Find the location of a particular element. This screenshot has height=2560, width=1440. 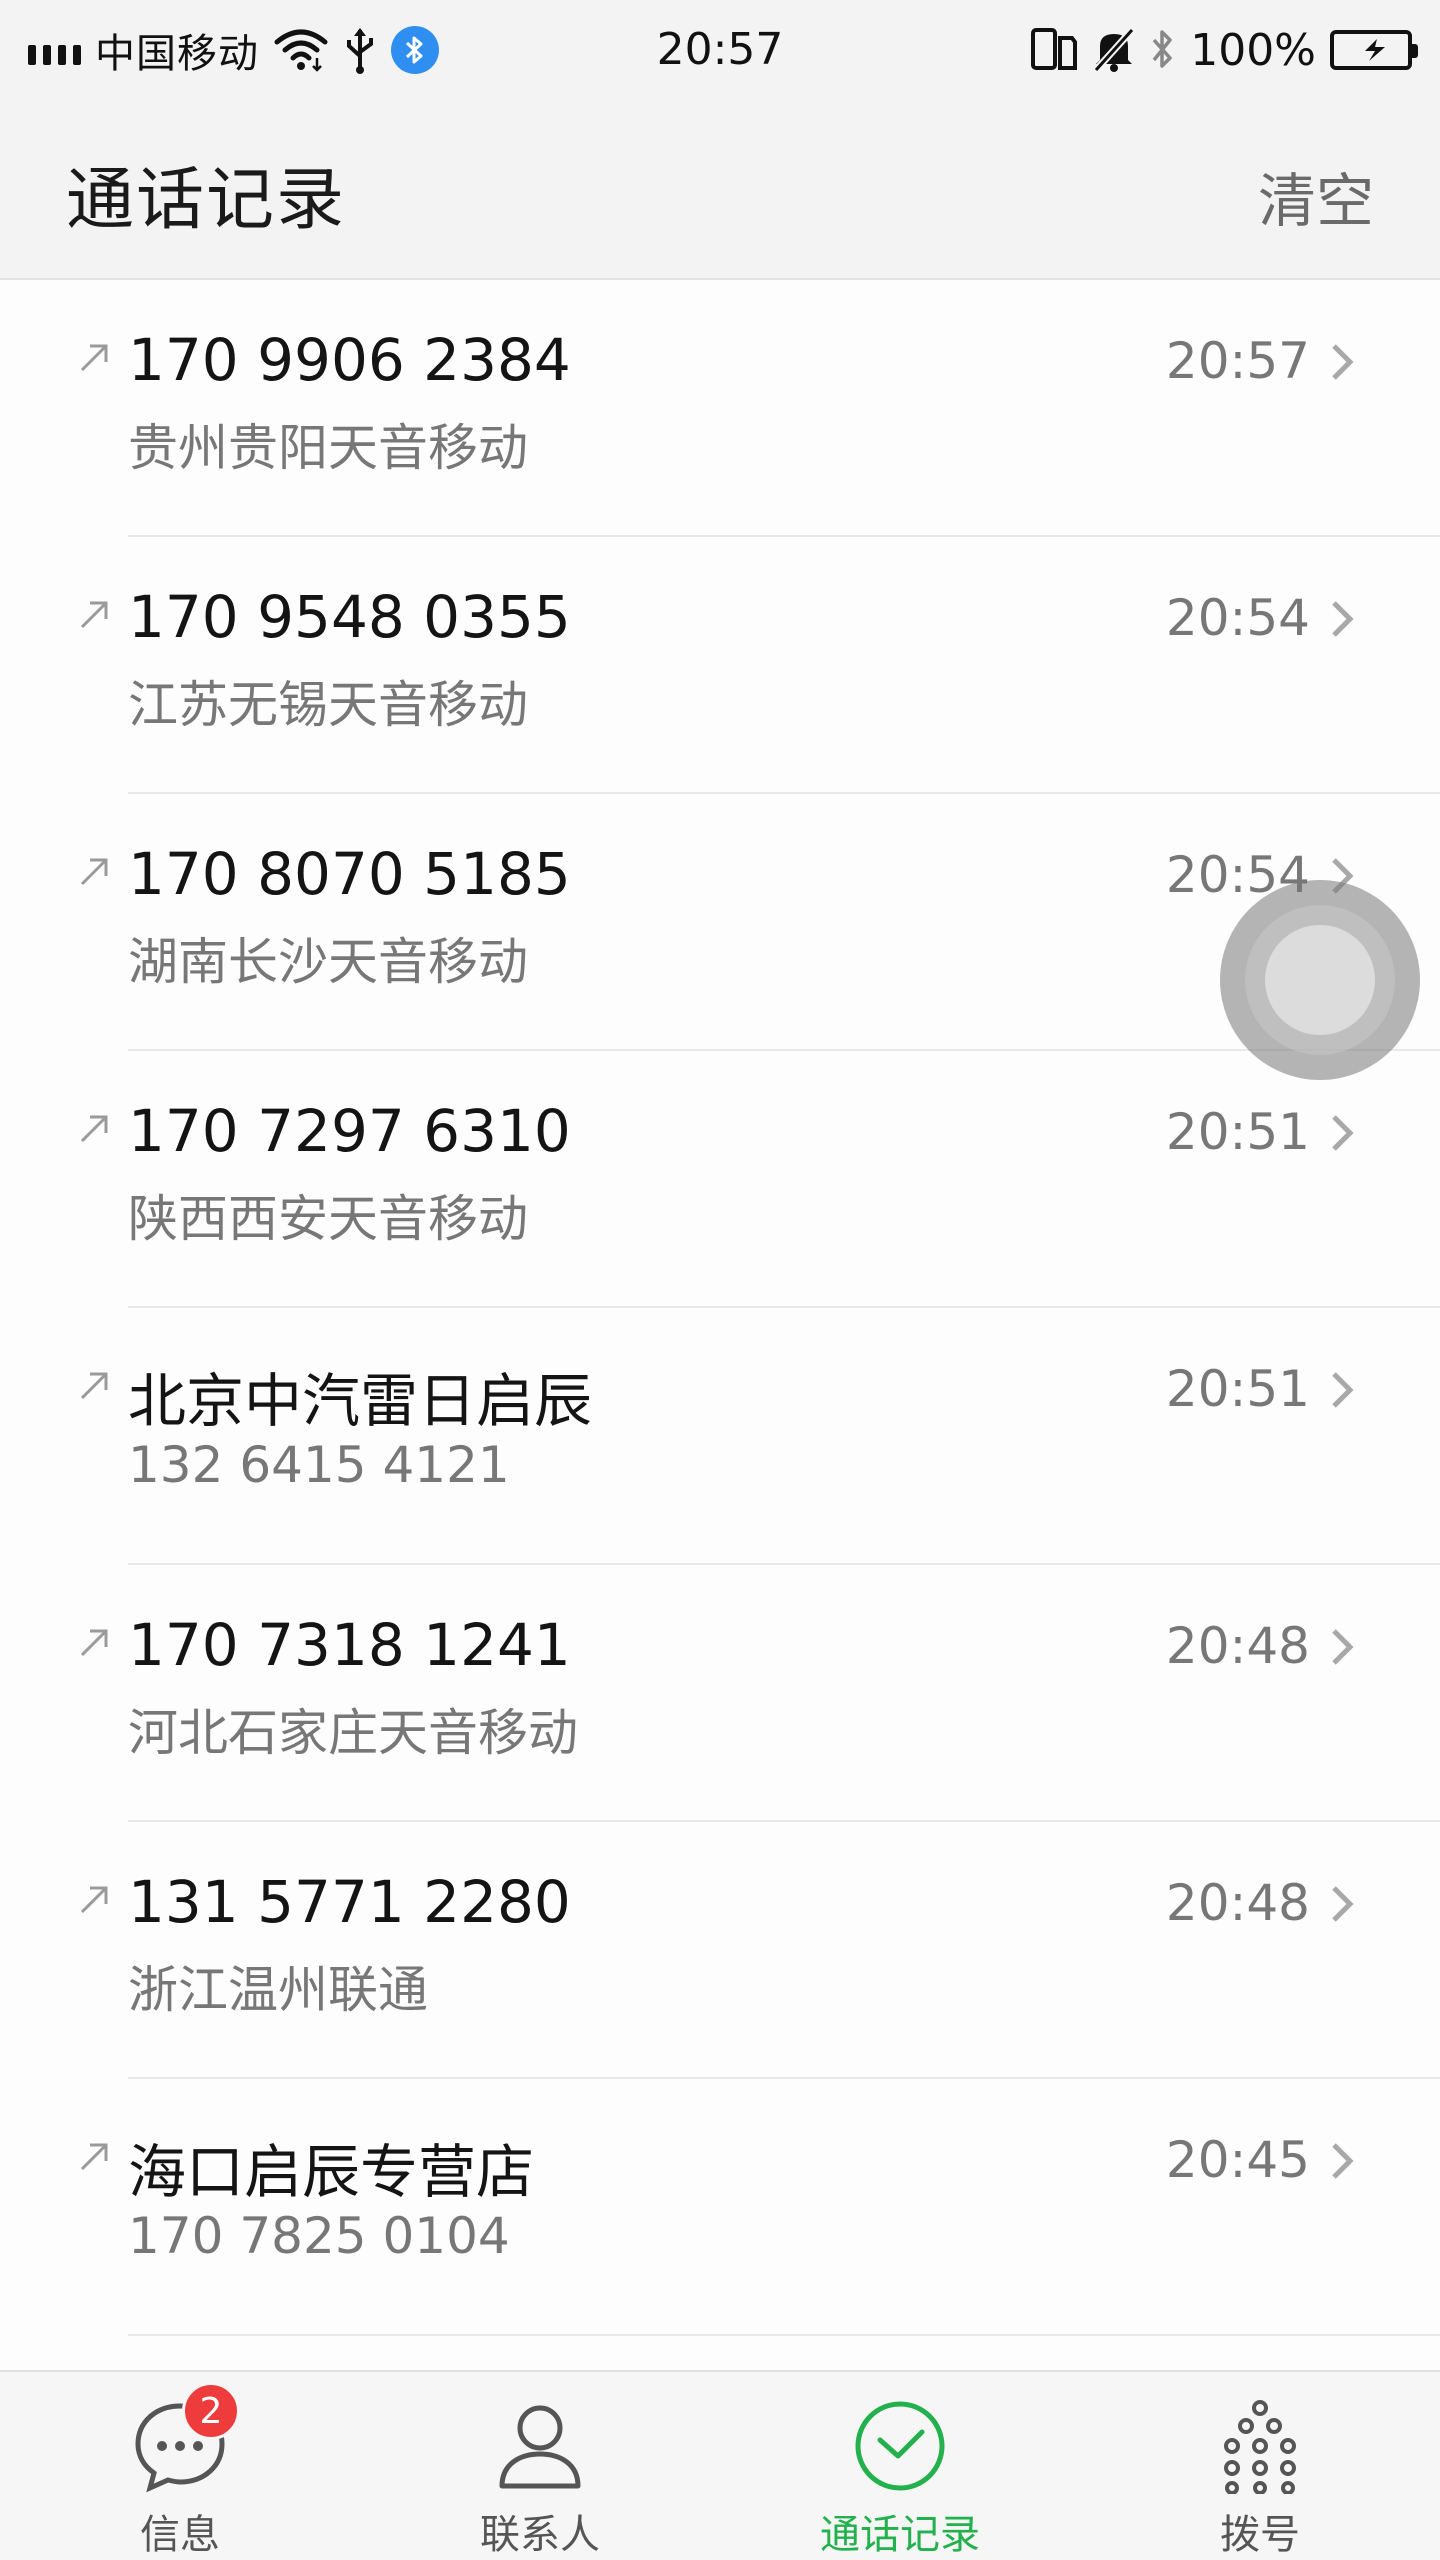

call-secondary-text: 132 6415 4121 is located at coordinates (319, 1465).